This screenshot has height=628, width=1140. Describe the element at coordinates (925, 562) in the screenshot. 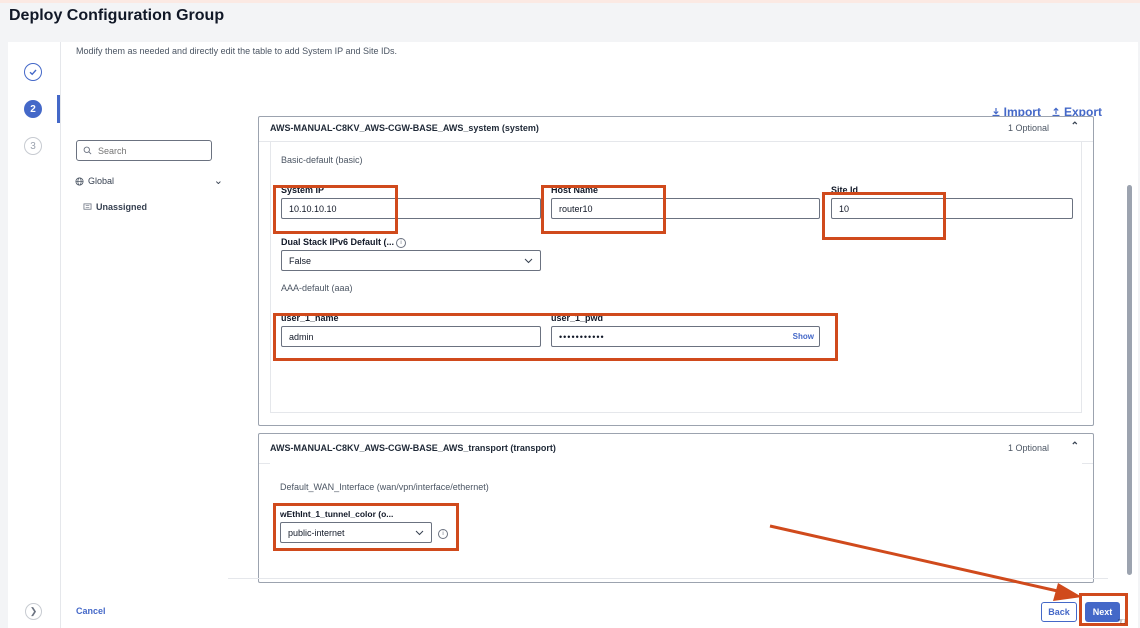

I see `annotation-arrow` at that location.